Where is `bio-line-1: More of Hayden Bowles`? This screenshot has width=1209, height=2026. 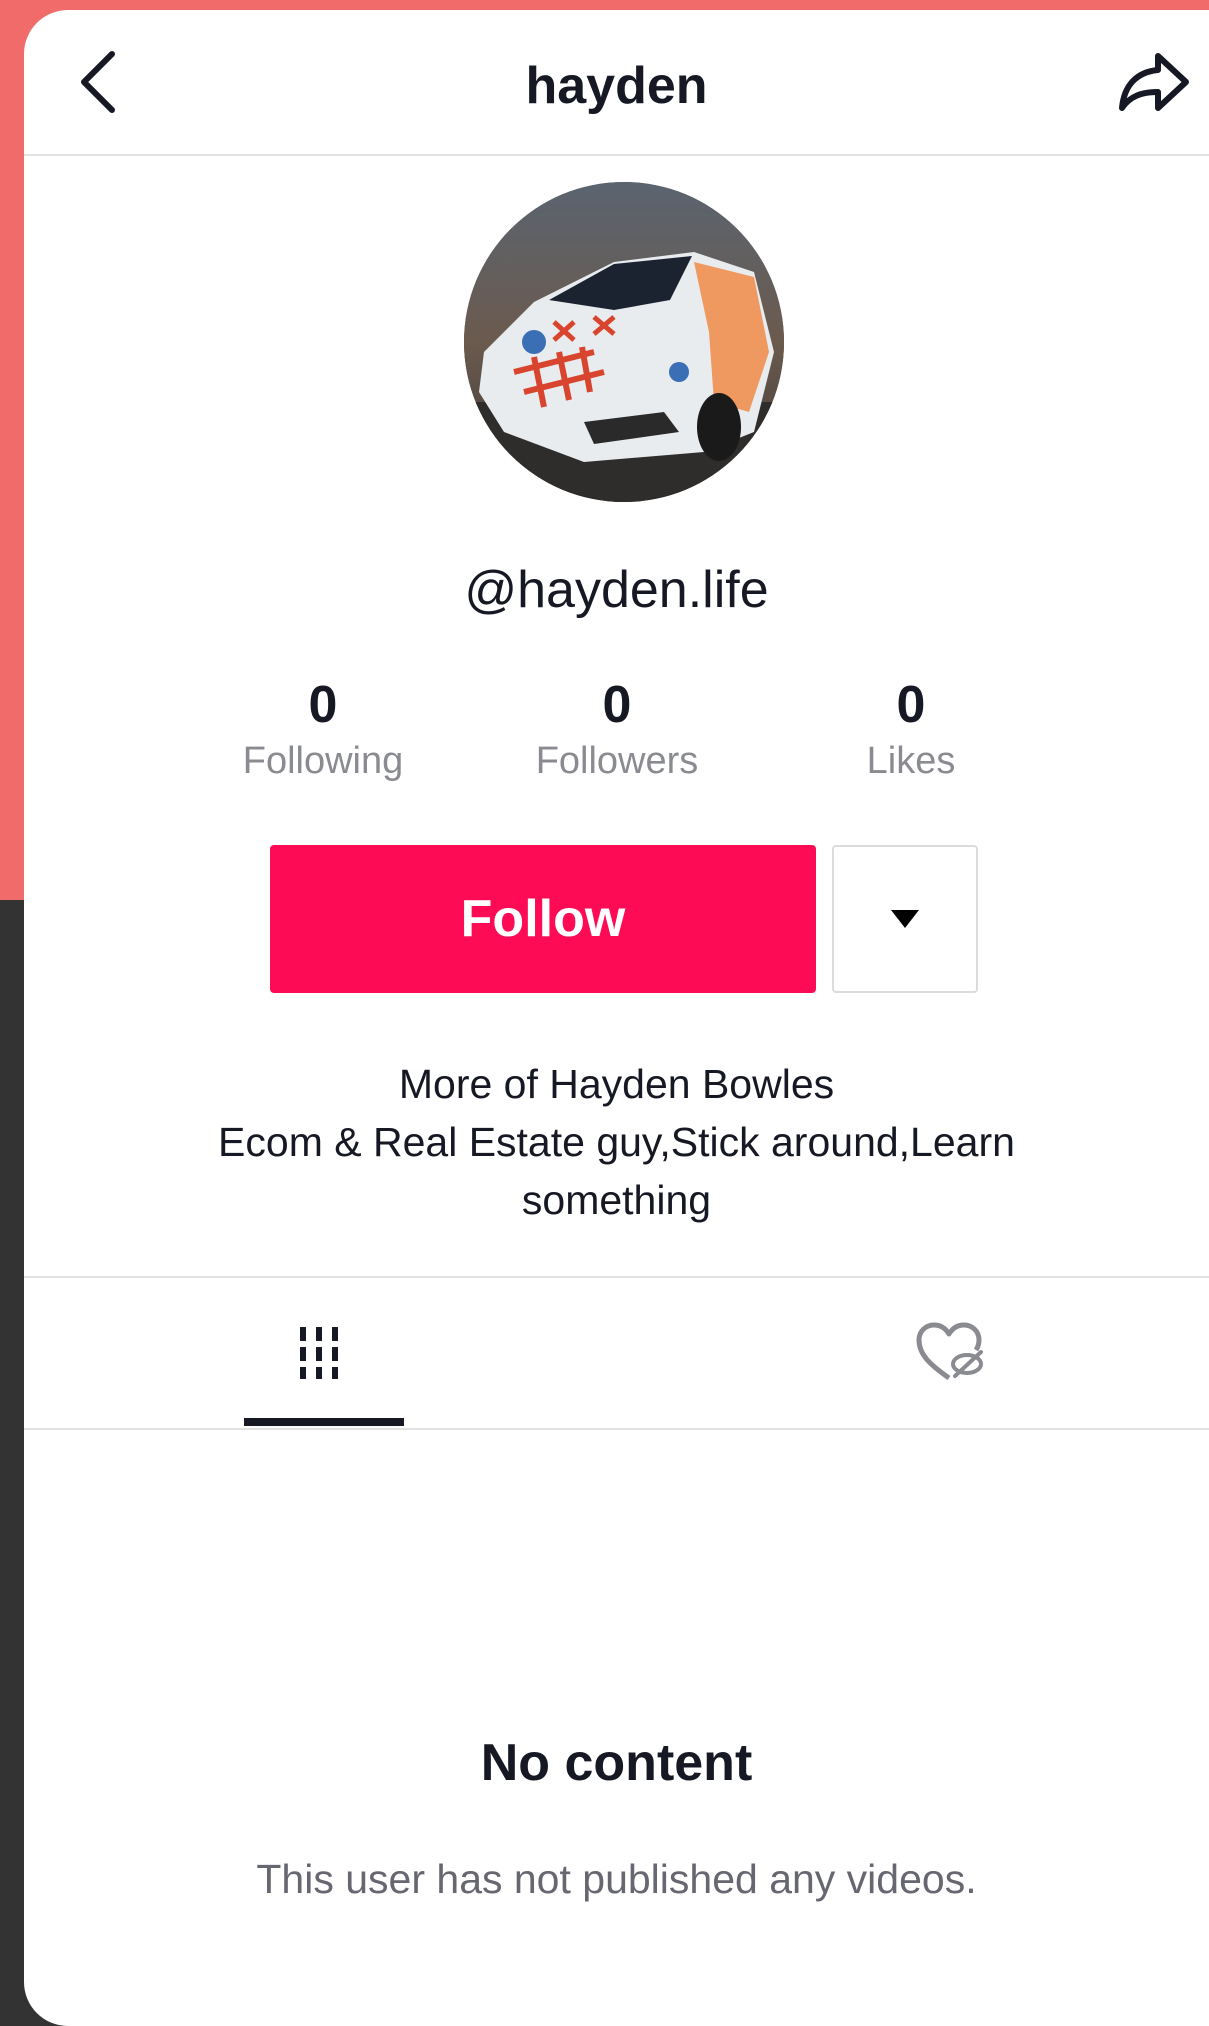
bio-line-1: More of Hayden Bowles is located at coordinates (616, 1084).